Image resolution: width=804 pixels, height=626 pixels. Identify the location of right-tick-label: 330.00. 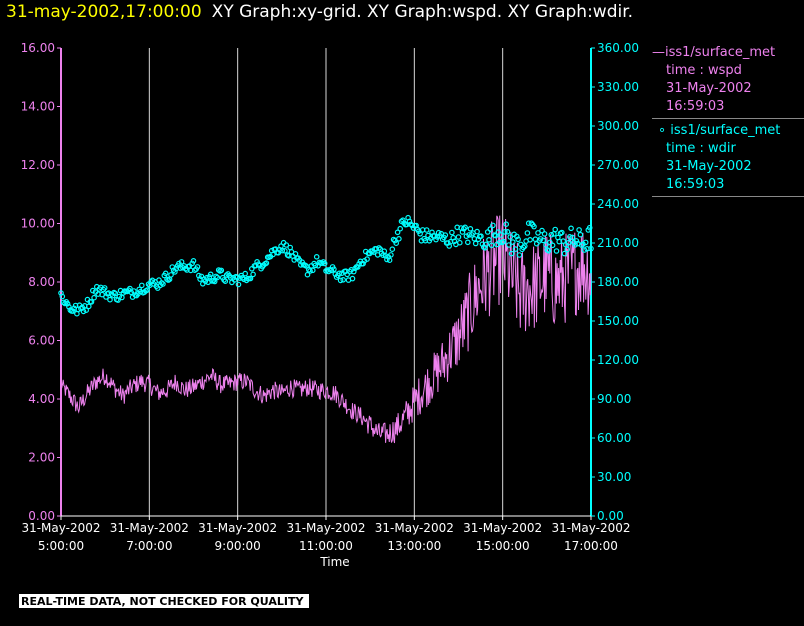
(618, 87).